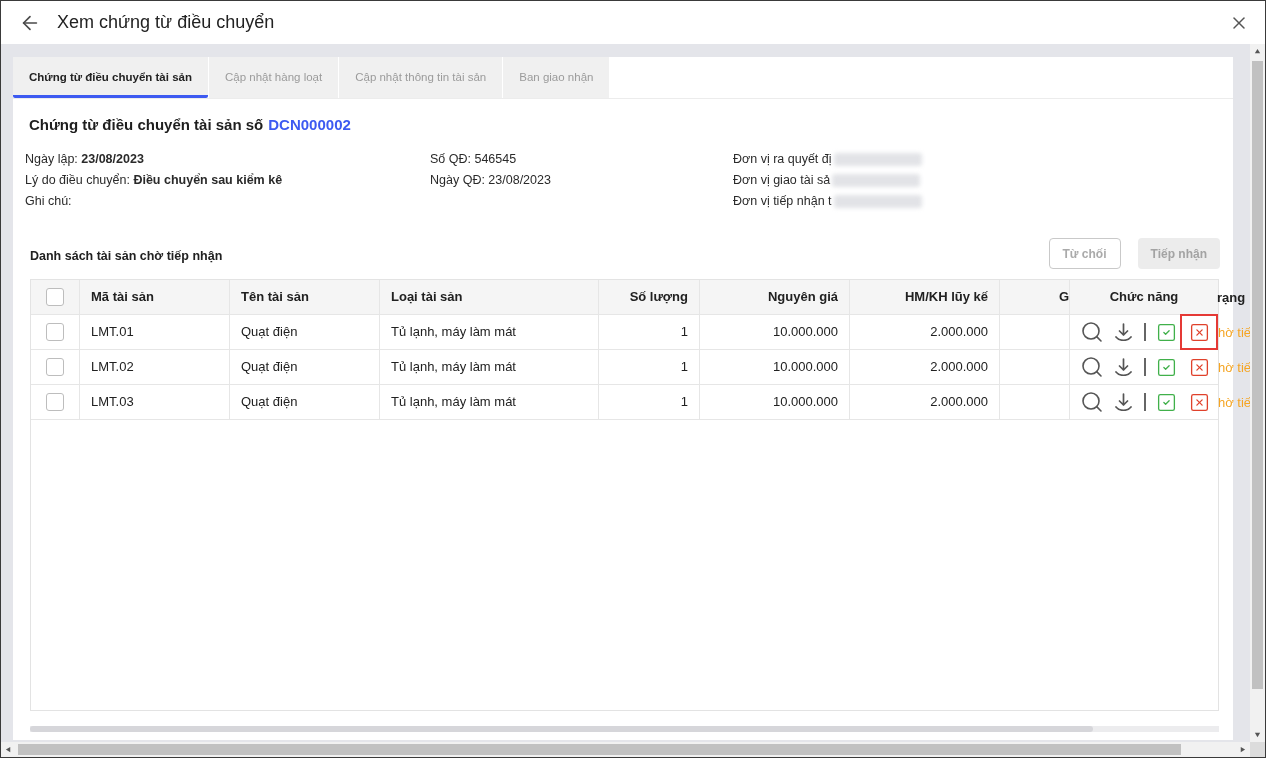 The height and width of the screenshot is (758, 1266). Describe the element at coordinates (556, 77) in the screenshot. I see `tab: Ban giao nhận` at that location.